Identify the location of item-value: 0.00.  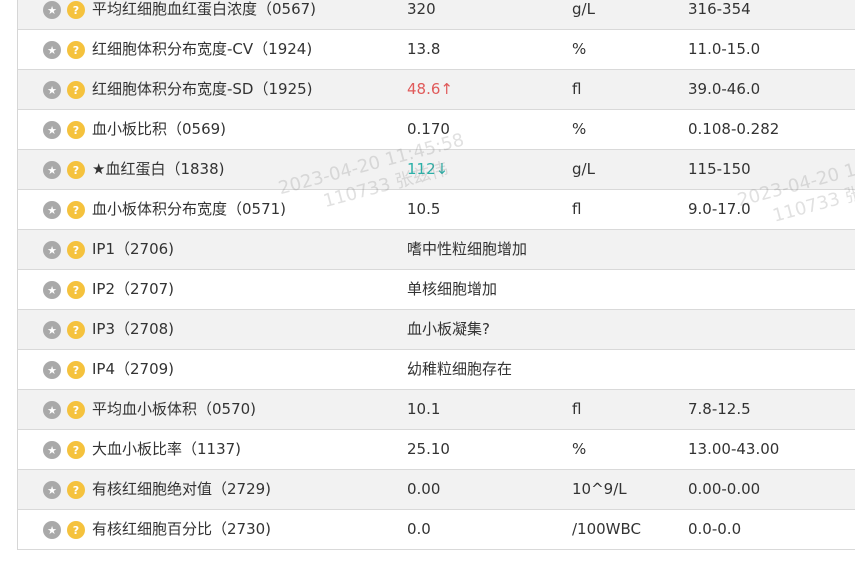
(424, 489).